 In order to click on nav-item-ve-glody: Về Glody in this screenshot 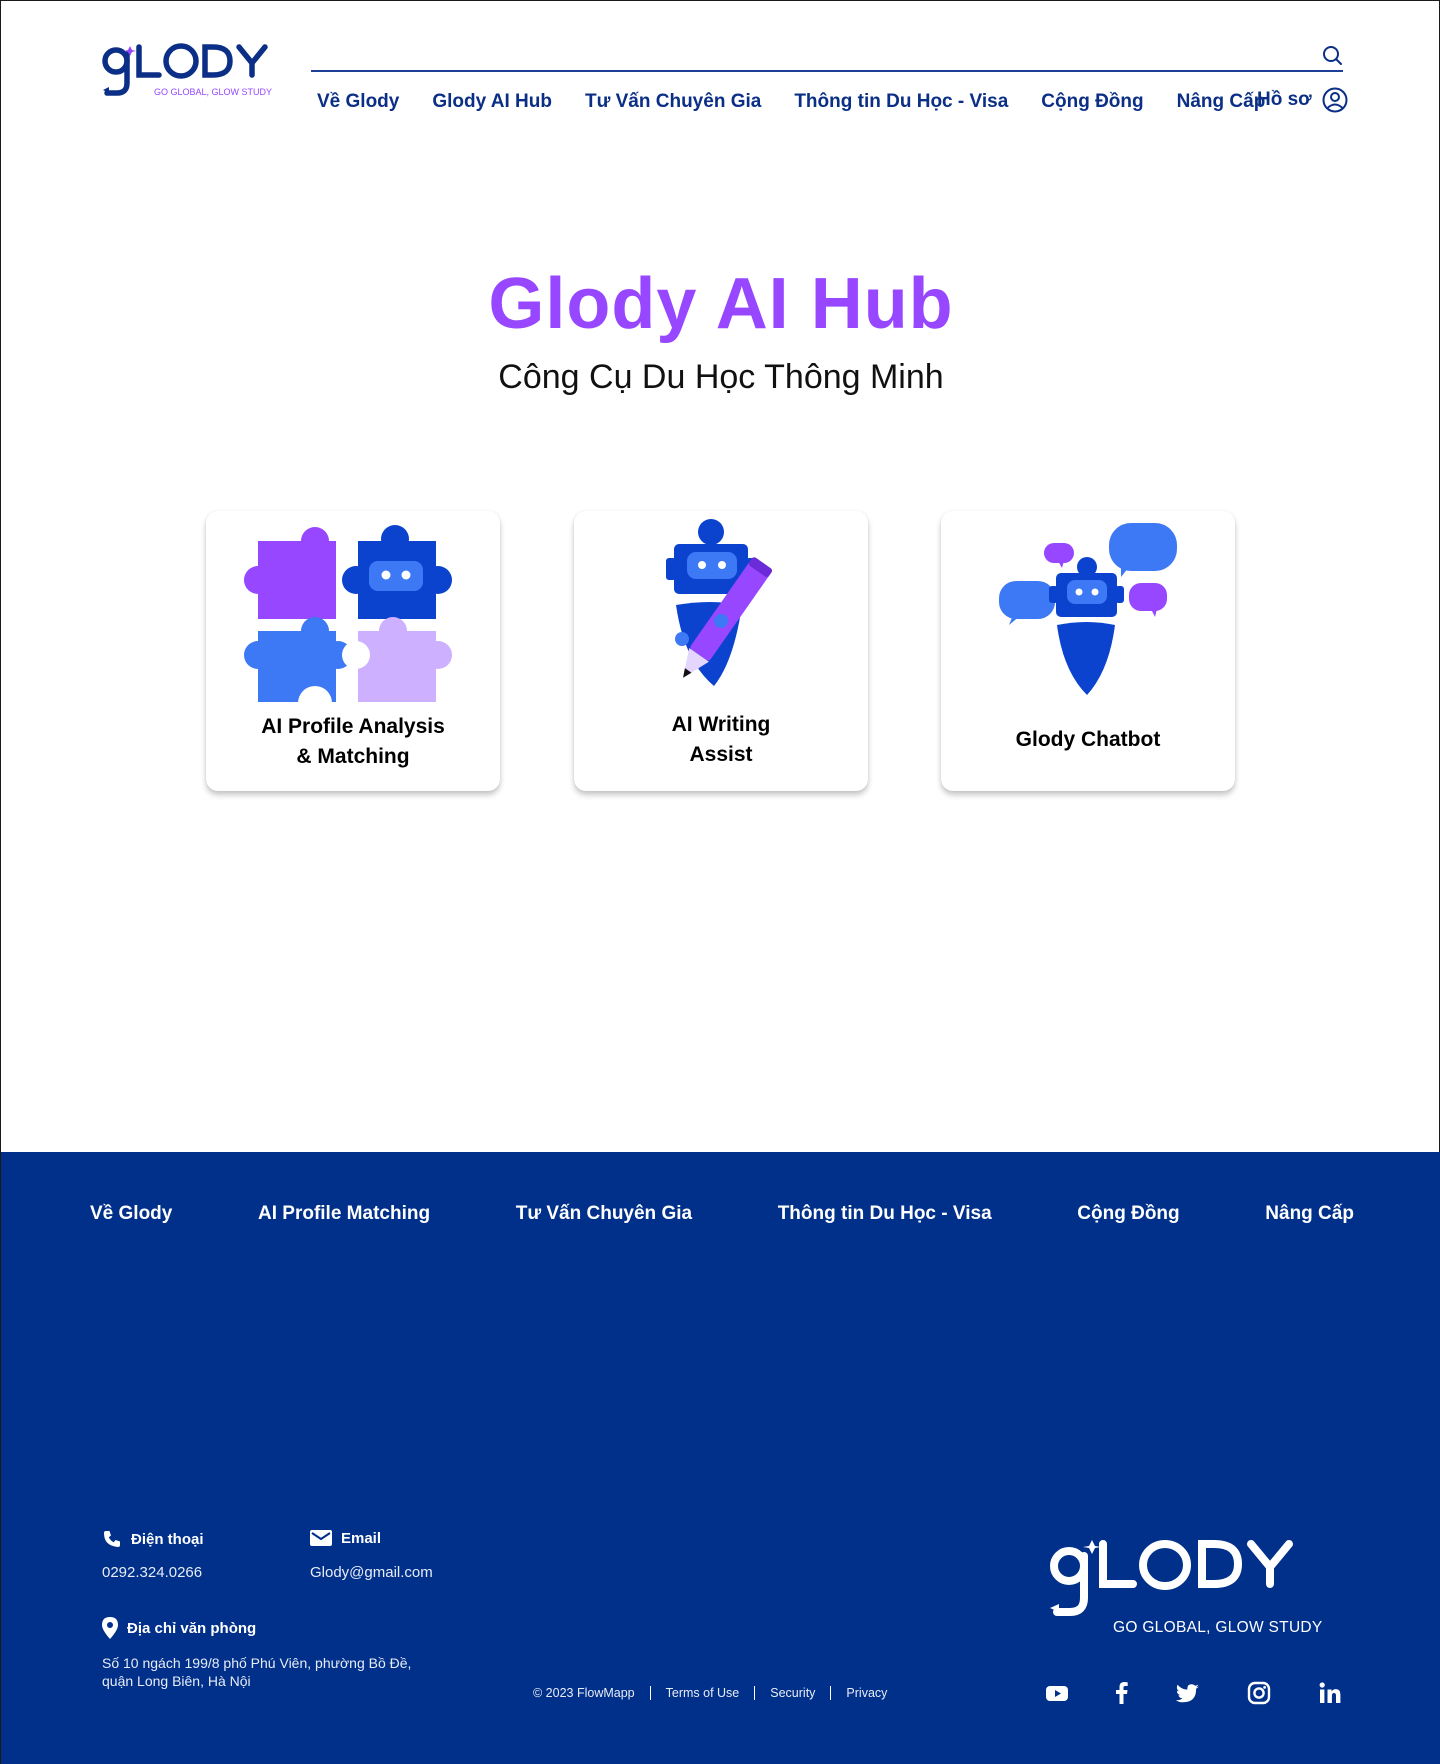, I will do `click(358, 102)`.